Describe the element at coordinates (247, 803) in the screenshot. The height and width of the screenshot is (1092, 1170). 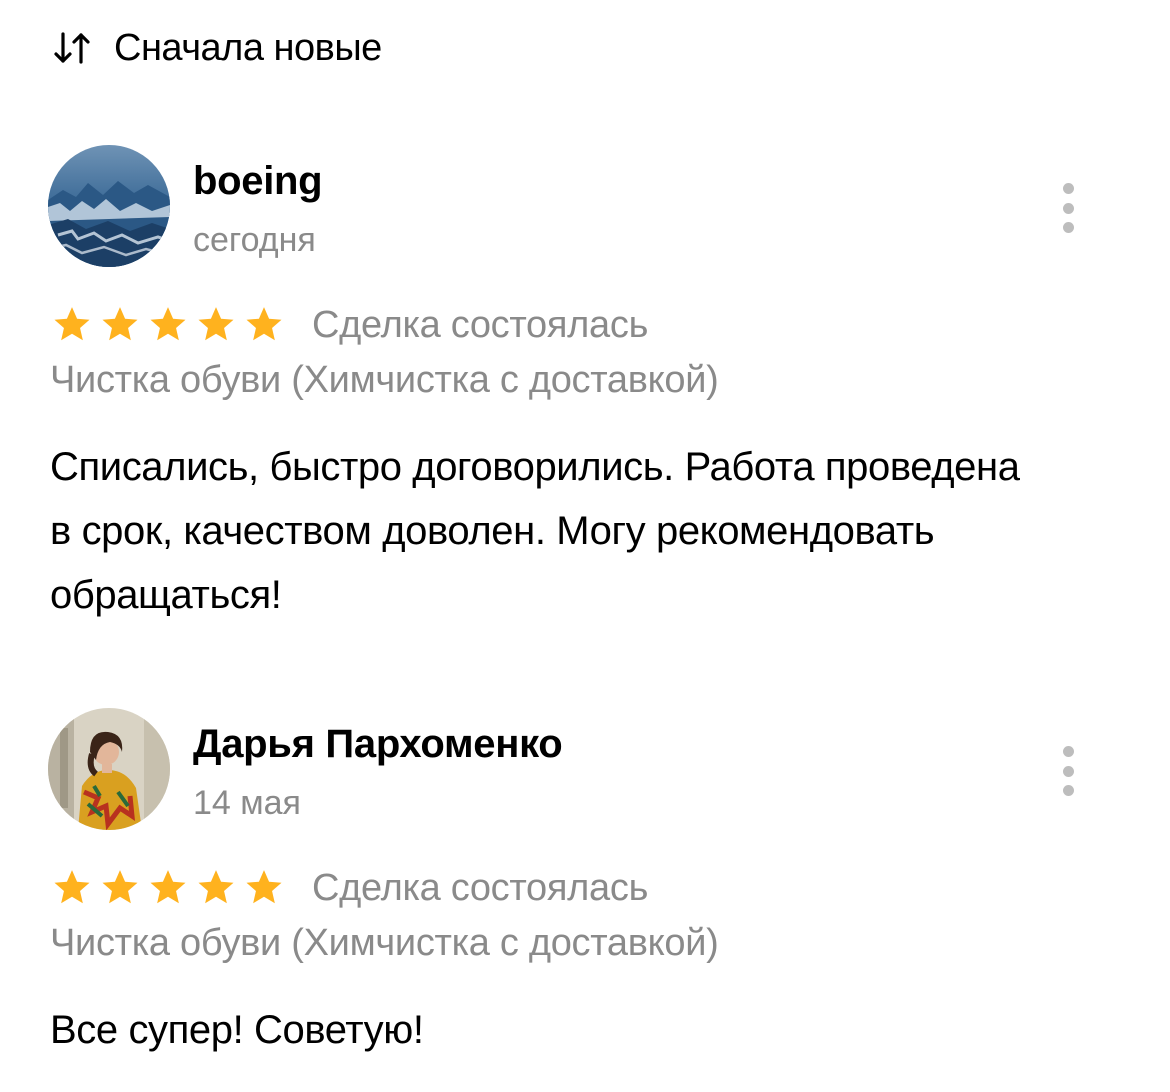
I see `review-date: 14 мая` at that location.